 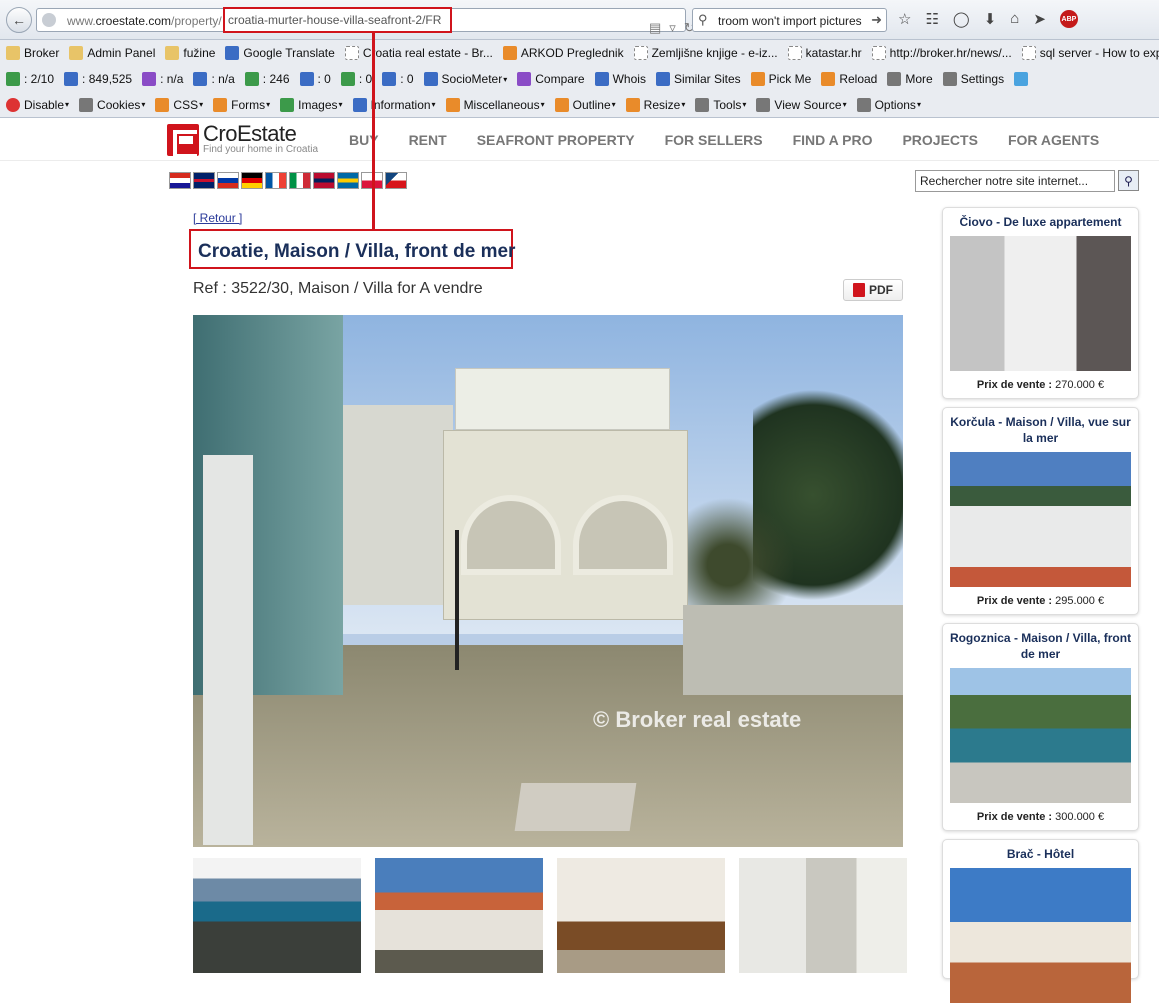 I want to click on bookmark-item: Disable ▾, so click(x=37, y=104).